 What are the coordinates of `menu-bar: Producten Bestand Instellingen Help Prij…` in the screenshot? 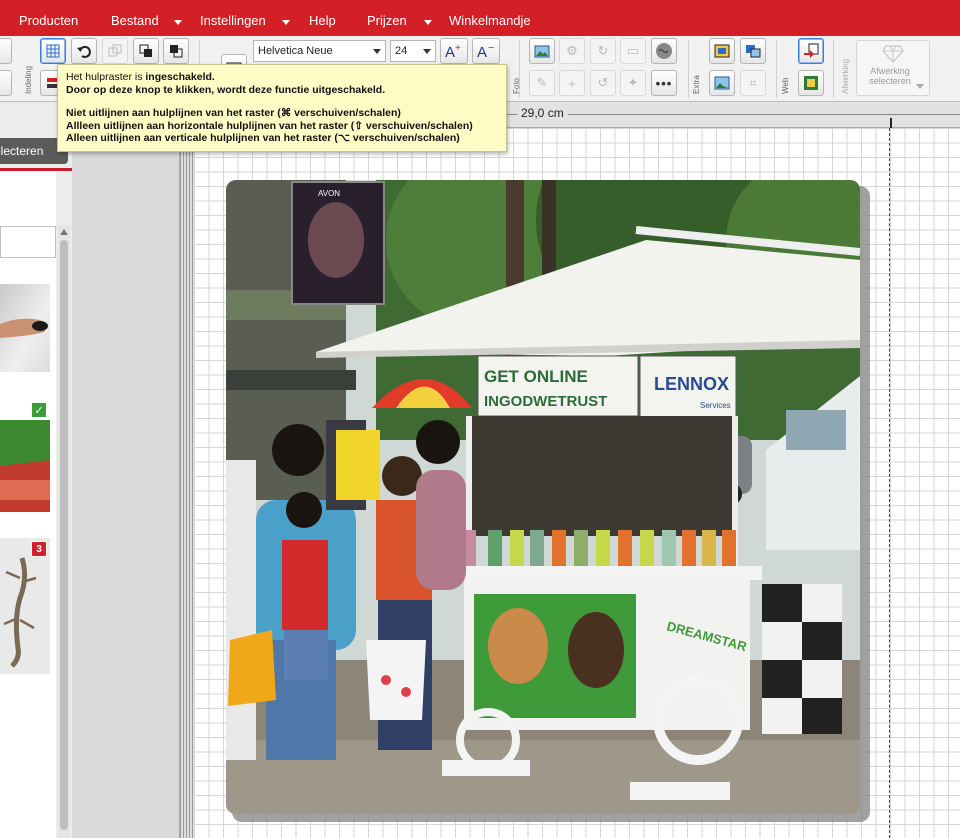 It's located at (480, 18).